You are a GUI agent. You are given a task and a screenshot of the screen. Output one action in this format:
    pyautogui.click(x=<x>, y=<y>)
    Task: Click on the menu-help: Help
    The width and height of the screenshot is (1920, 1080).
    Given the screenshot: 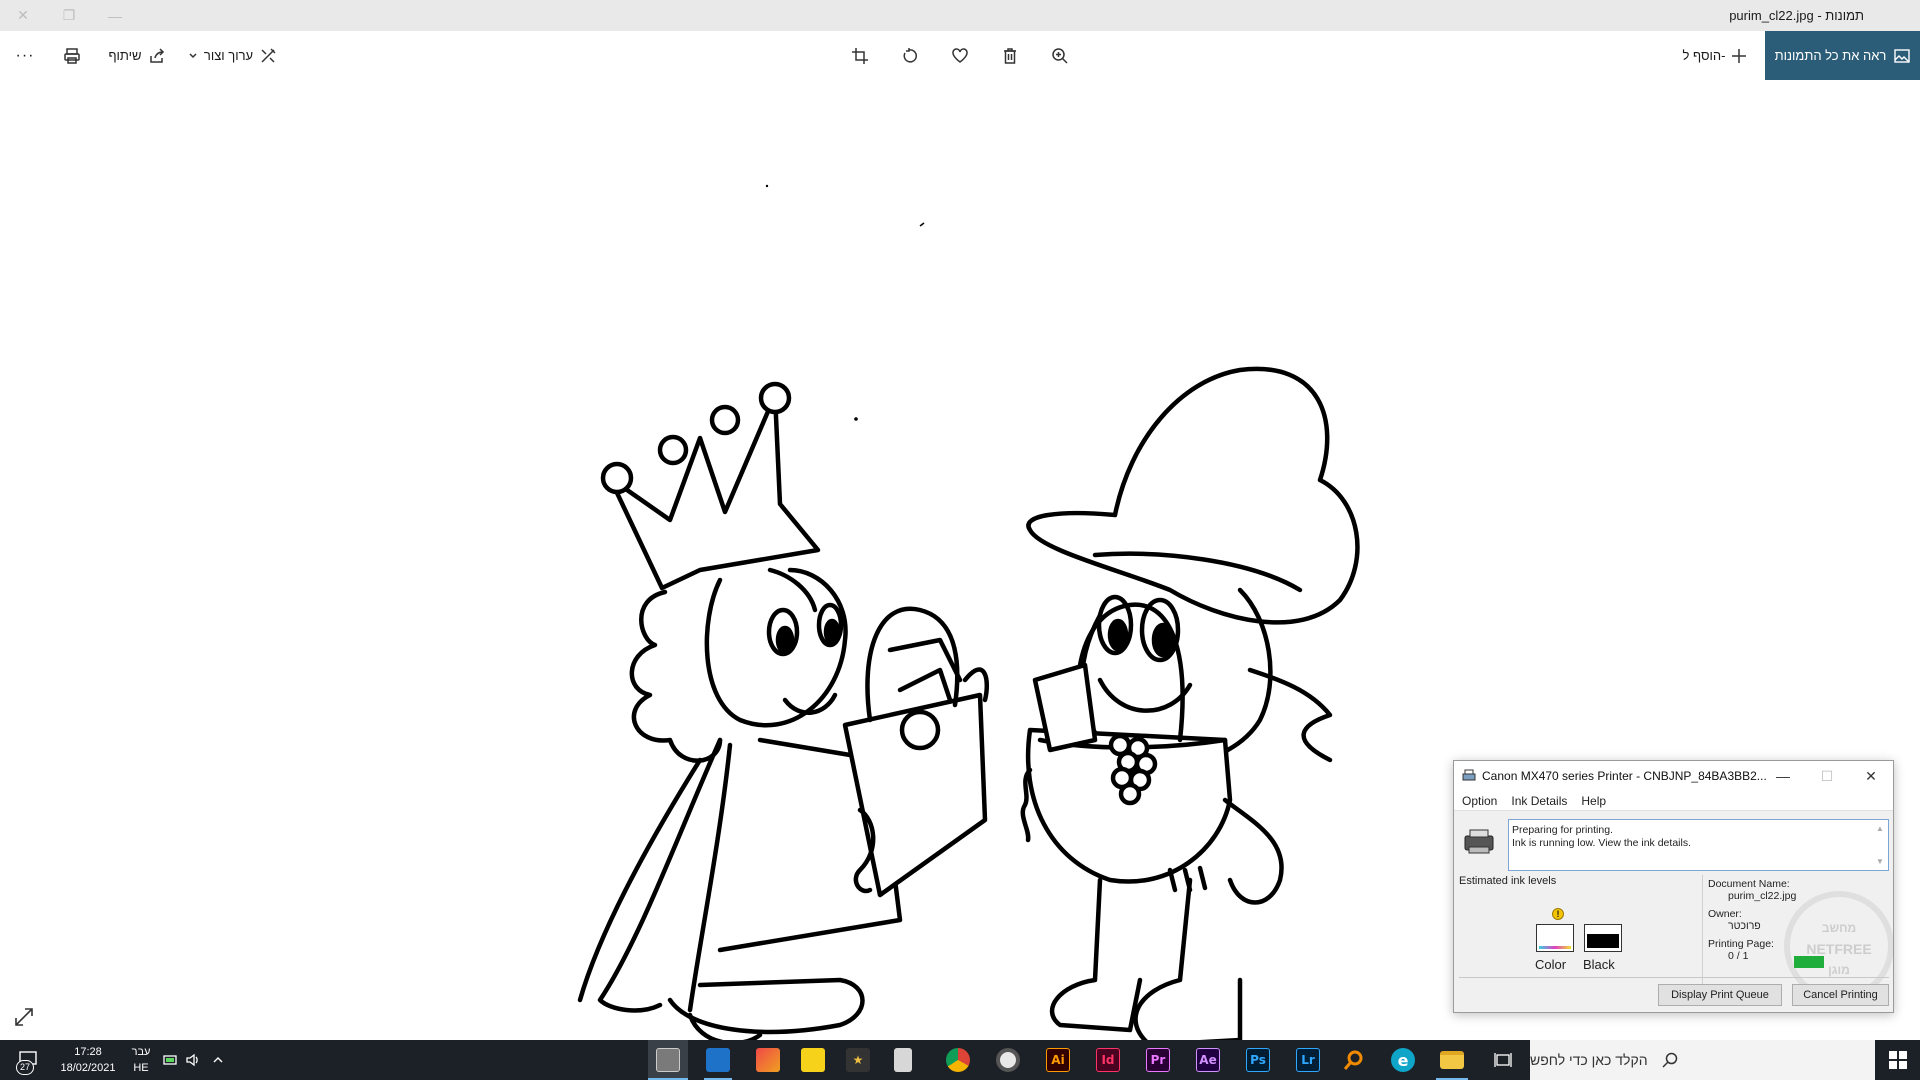 What is the action you would take?
    pyautogui.click(x=1593, y=801)
    